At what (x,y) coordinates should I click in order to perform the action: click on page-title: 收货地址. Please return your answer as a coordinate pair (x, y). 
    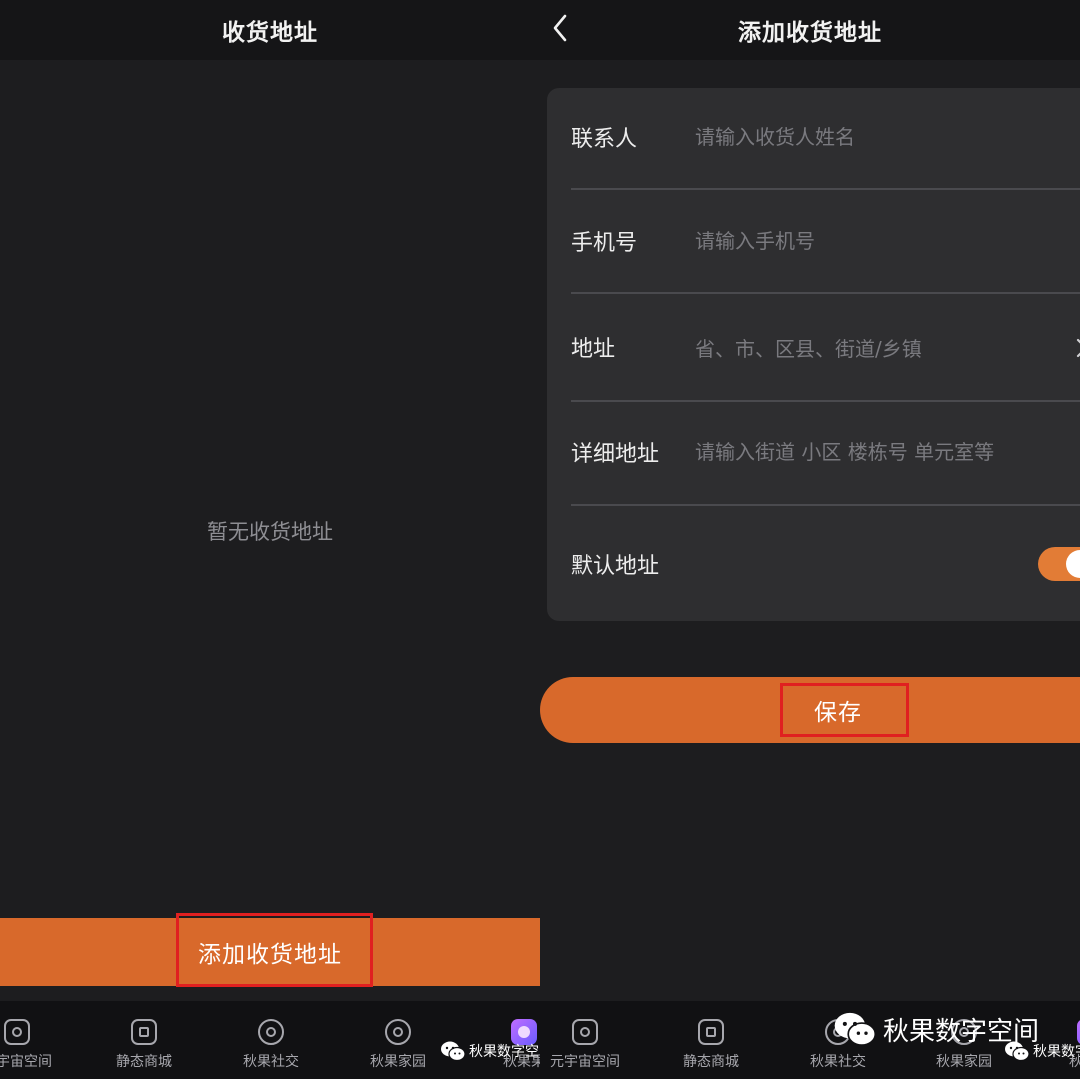
    Looking at the image, I should click on (270, 33).